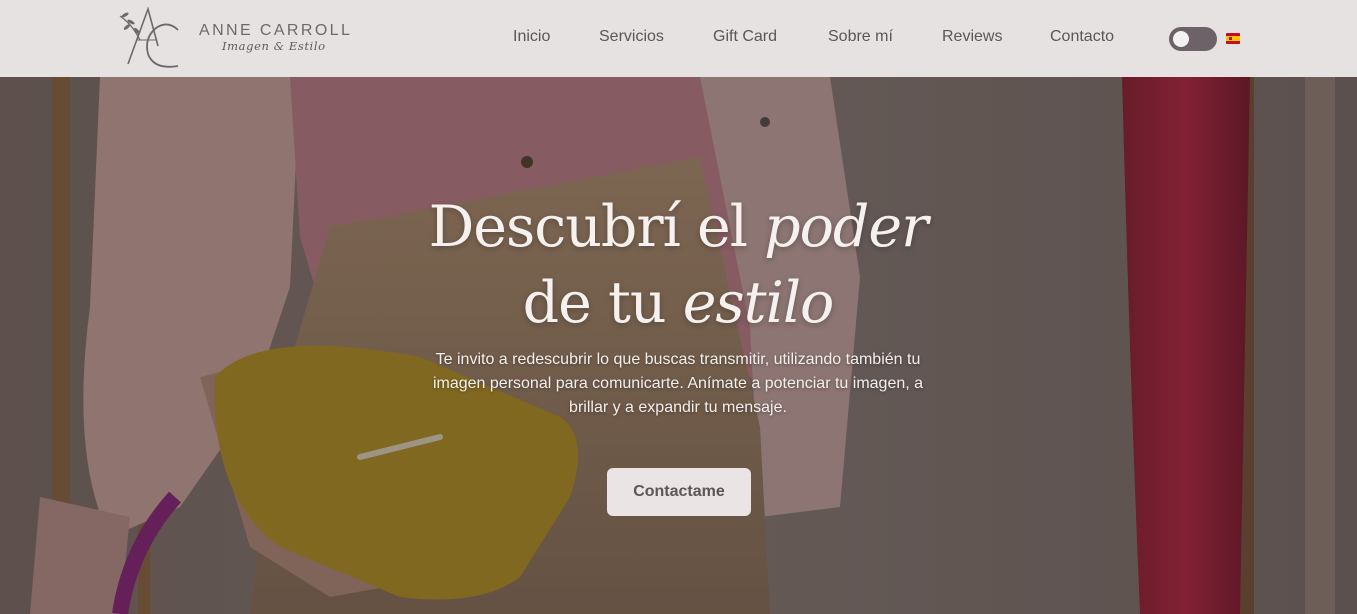 The width and height of the screenshot is (1357, 614). I want to click on nav-item-gift-card: Gift Card, so click(745, 37).